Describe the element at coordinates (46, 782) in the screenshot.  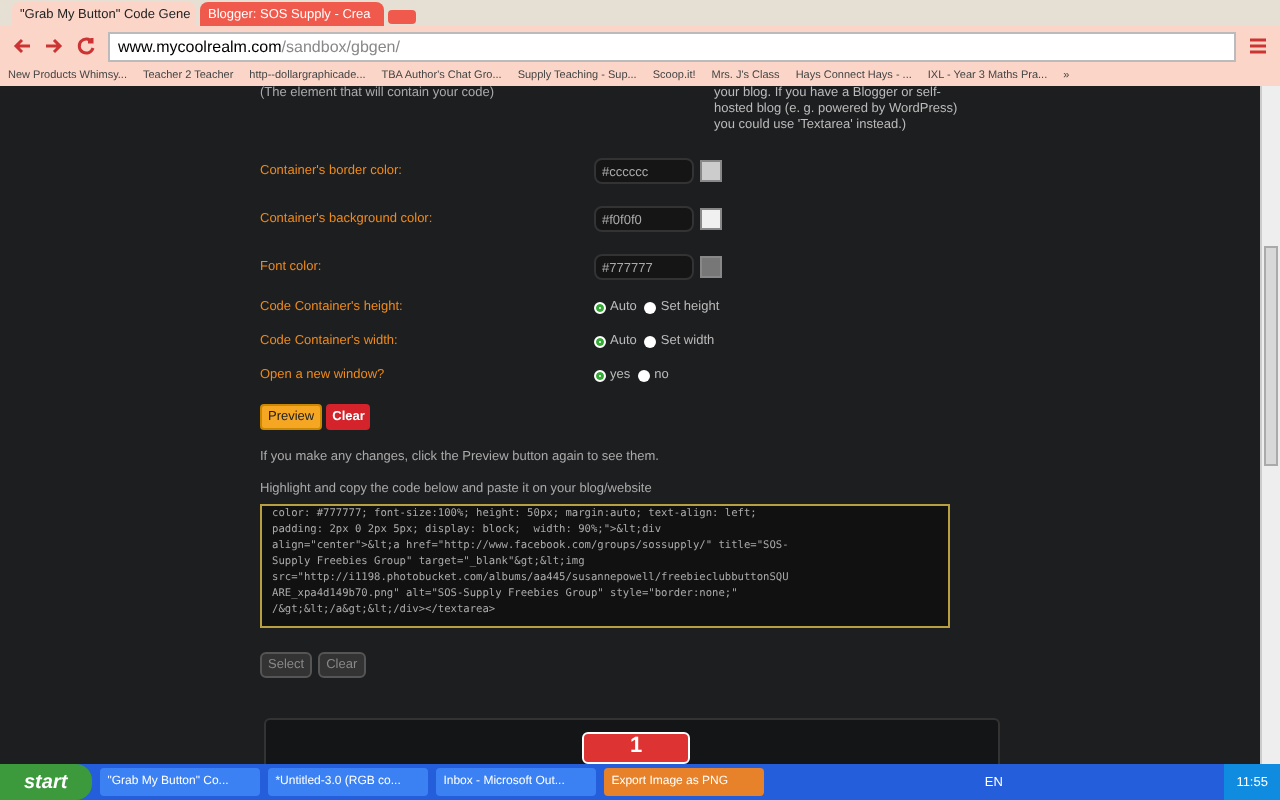
I see `start-button: start` at that location.